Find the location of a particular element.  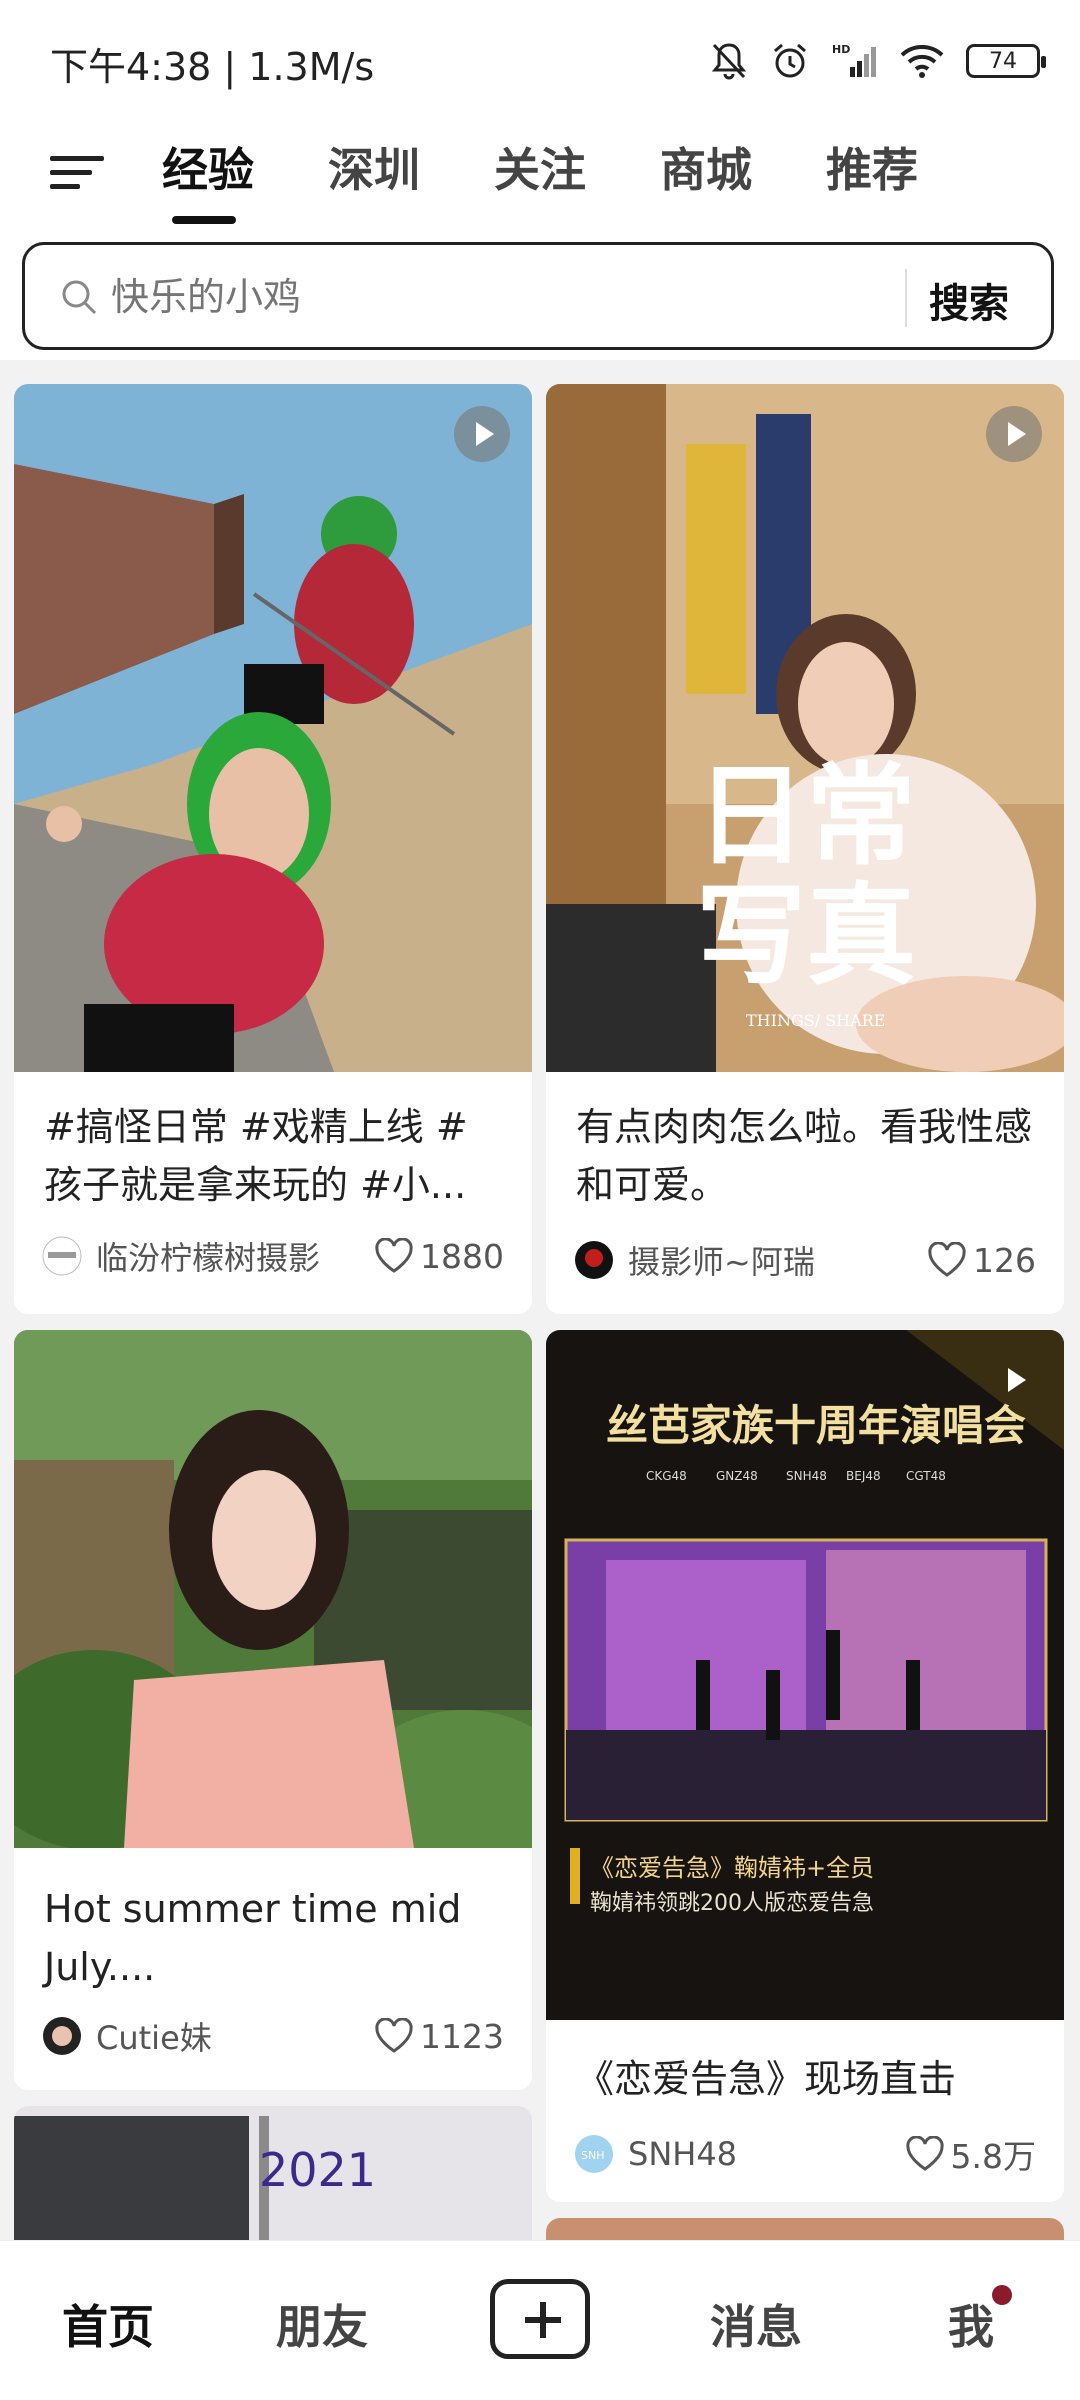

status-bar: 下午4:38 | 1.3M/s HD 74 is located at coordinates (540, 60).